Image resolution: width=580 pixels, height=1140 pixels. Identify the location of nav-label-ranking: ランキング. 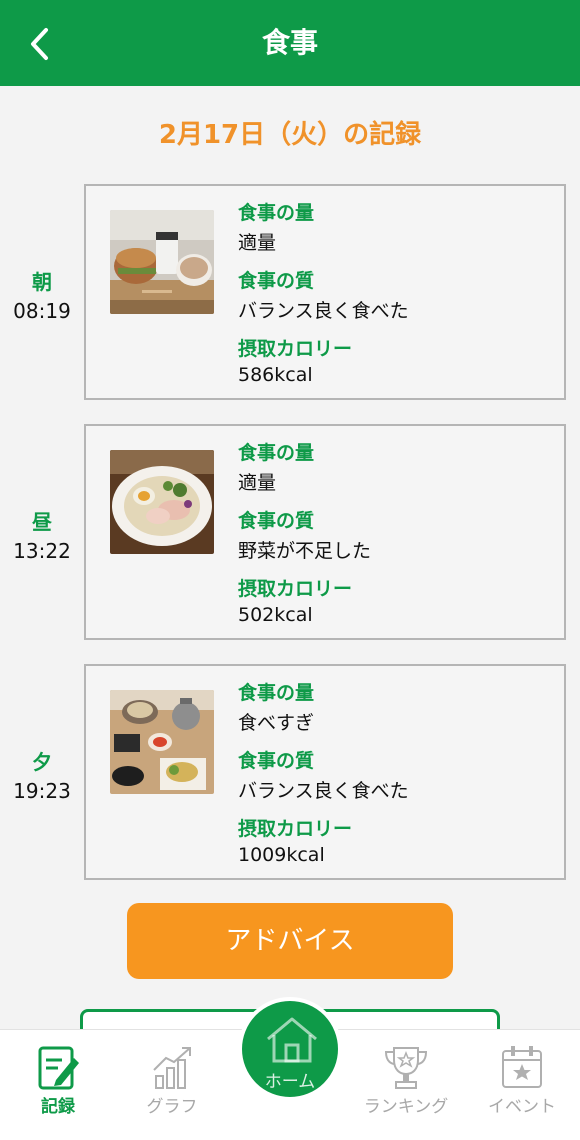
(406, 1107).